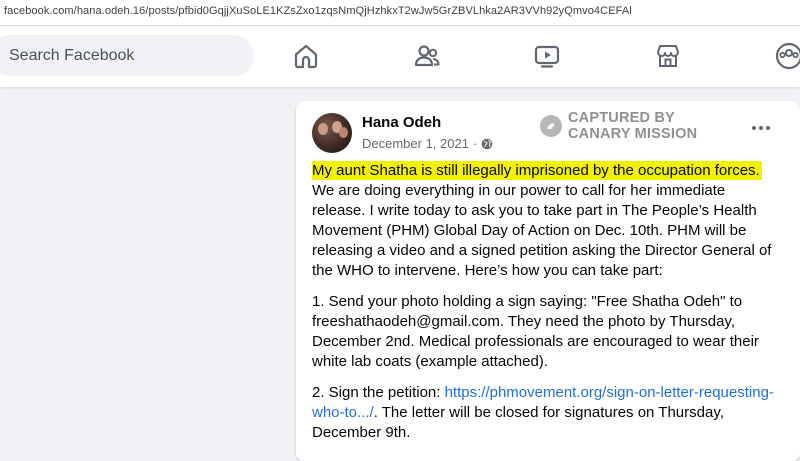 Image resolution: width=800 pixels, height=461 pixels. I want to click on post-author: Hana Odeh, so click(401, 122).